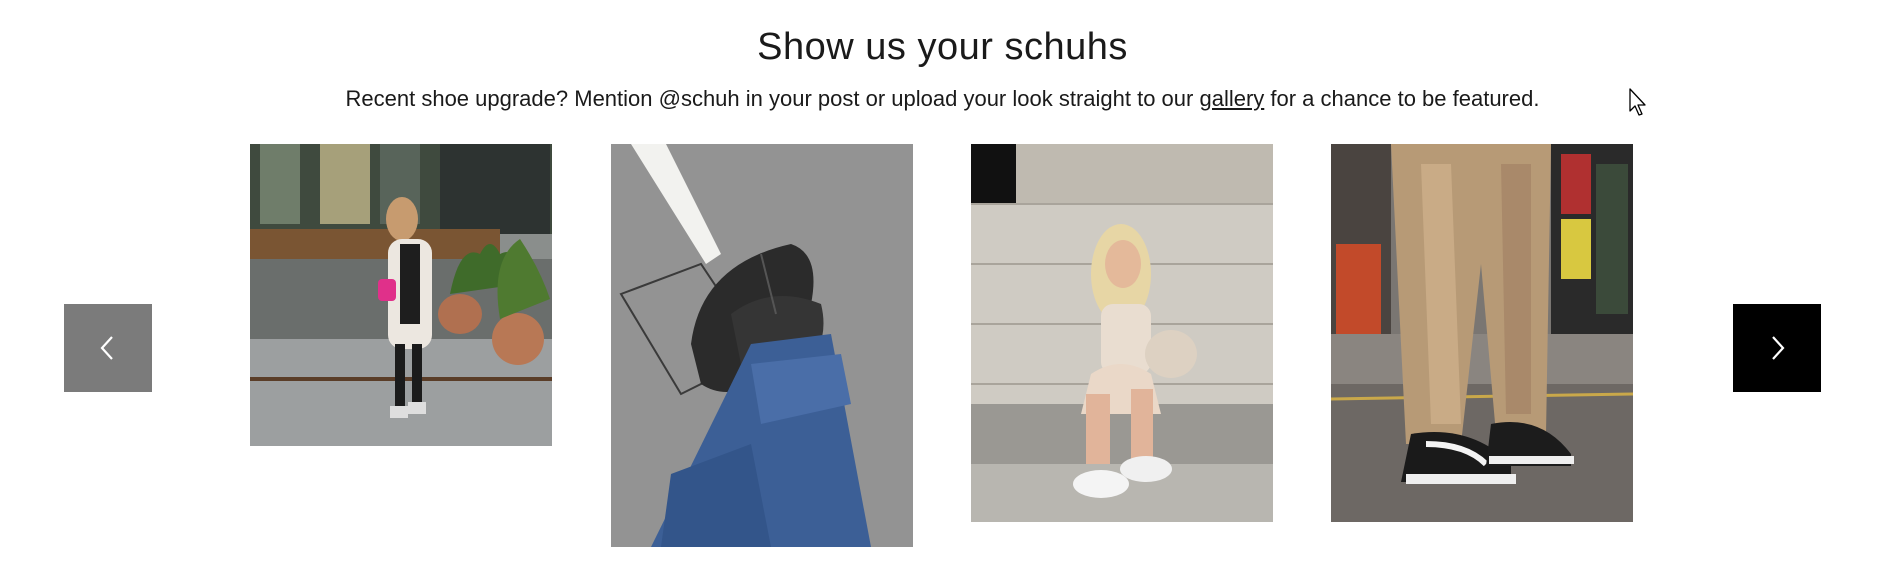  I want to click on carousel-next-button, so click(1777, 348).